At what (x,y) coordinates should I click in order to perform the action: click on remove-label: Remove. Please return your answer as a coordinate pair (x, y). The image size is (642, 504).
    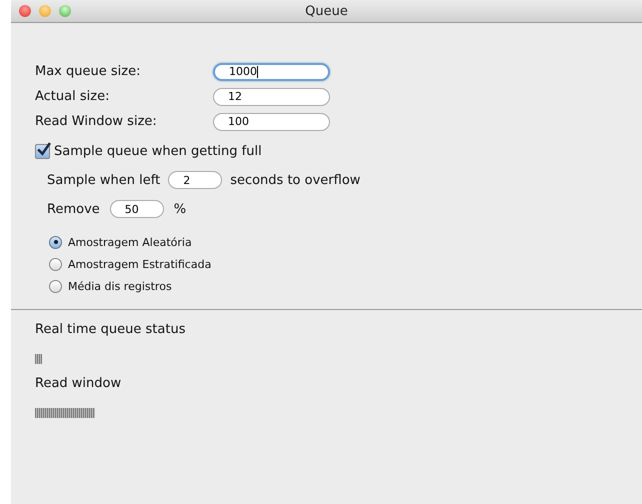
    Looking at the image, I should click on (73, 209).